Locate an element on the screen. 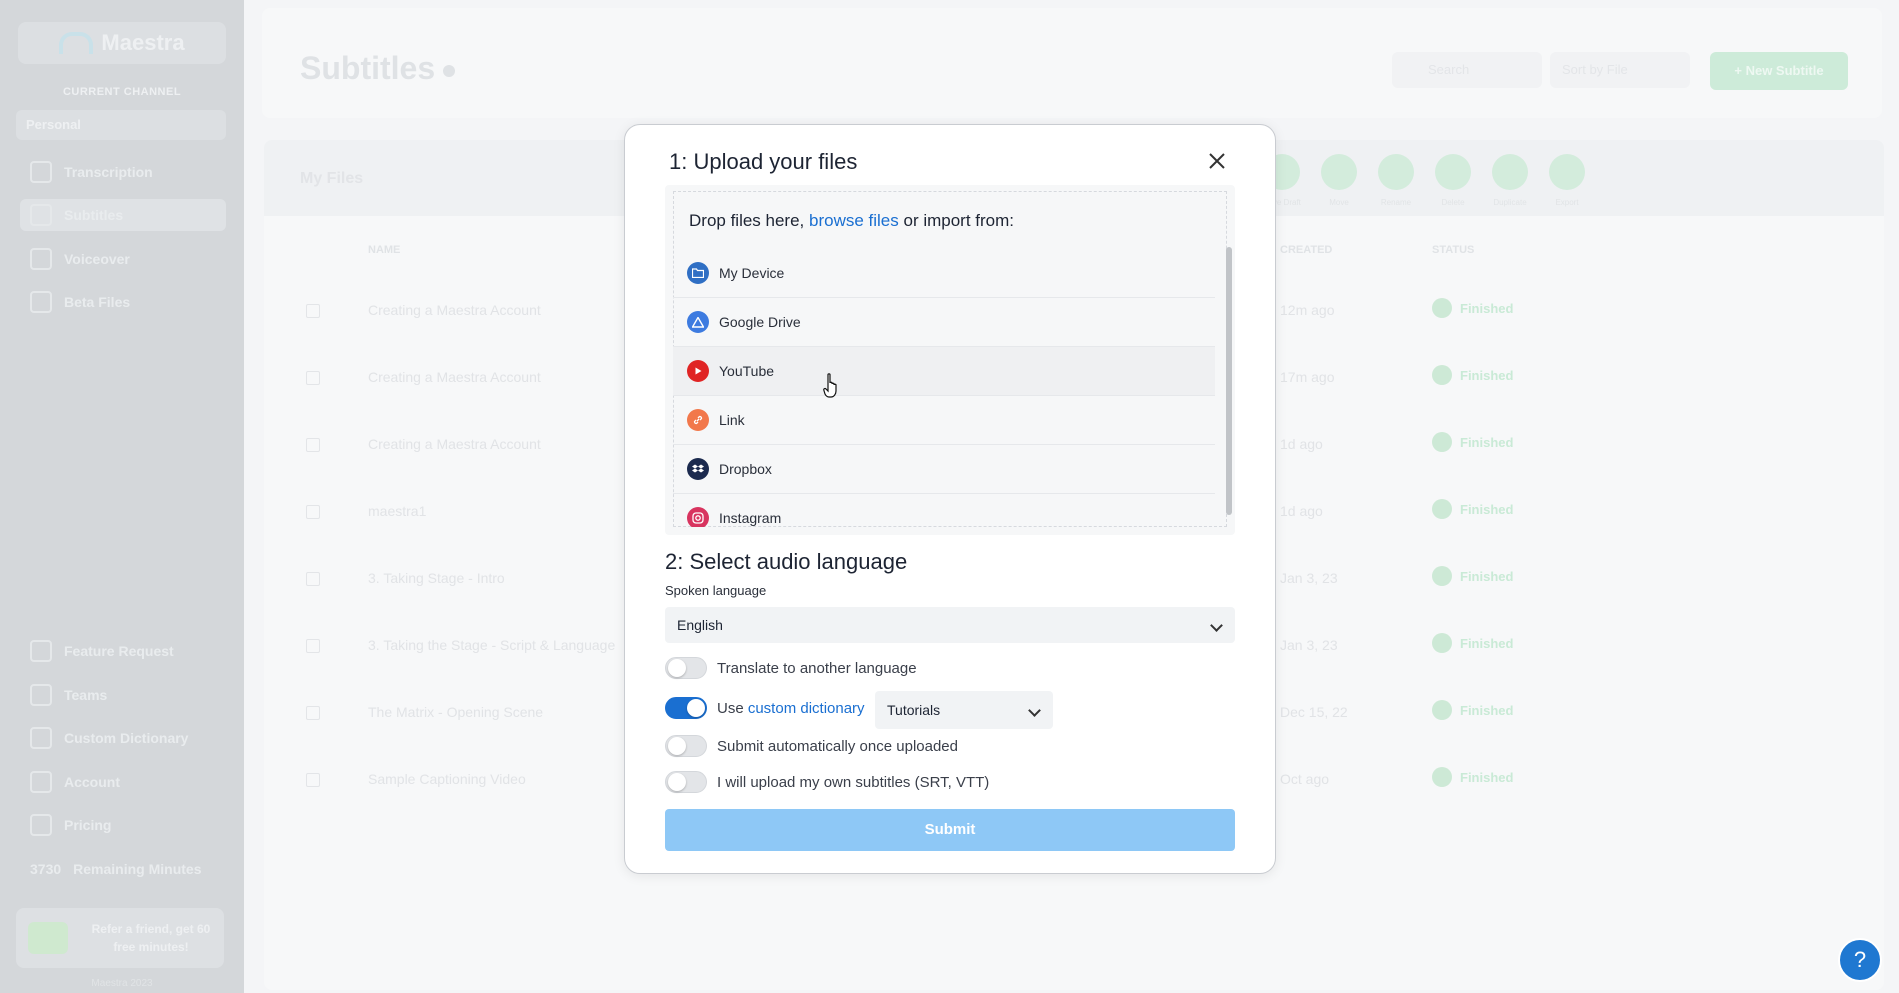 Image resolution: width=1899 pixels, height=993 pixels. drop-suffix: or import from: is located at coordinates (956, 220).